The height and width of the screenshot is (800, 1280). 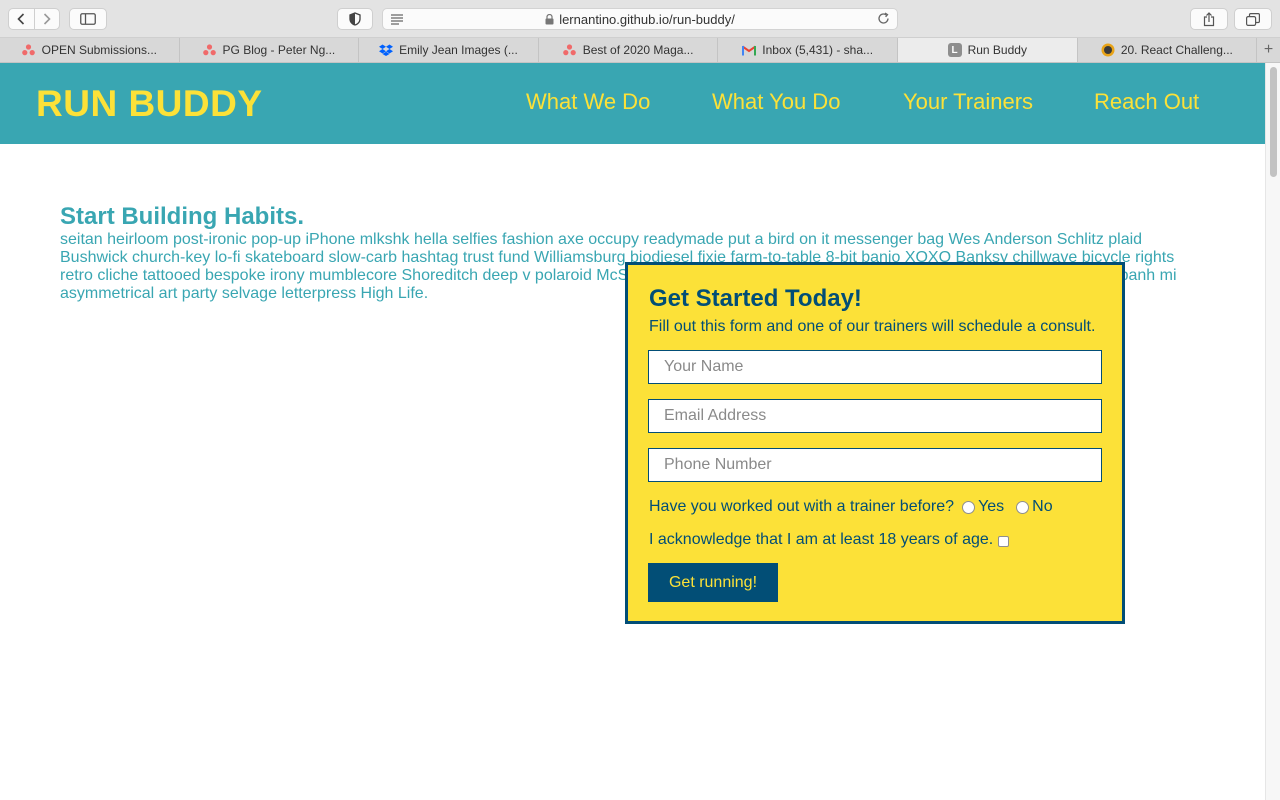 What do you see at coordinates (1042, 507) in the screenshot?
I see `radio-no-label: No` at bounding box center [1042, 507].